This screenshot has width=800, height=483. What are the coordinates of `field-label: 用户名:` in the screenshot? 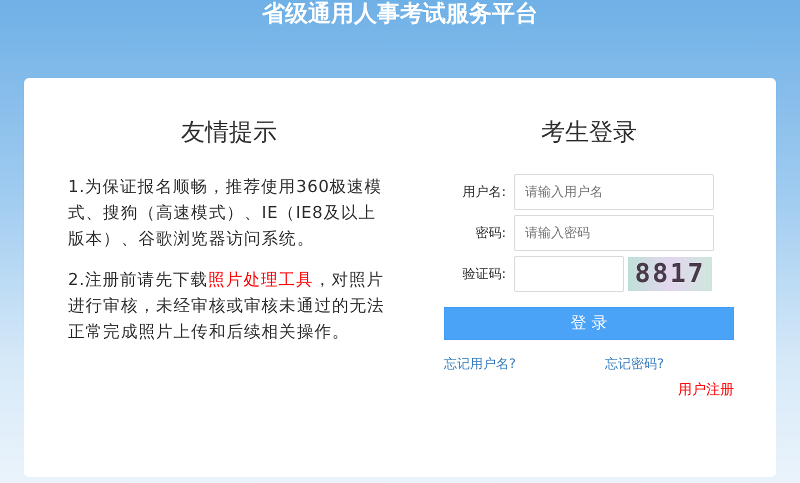 It's located at (484, 192).